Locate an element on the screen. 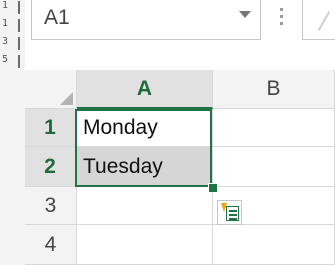 The width and height of the screenshot is (335, 265). gutter-line-number: 3 is located at coordinates (5, 41).